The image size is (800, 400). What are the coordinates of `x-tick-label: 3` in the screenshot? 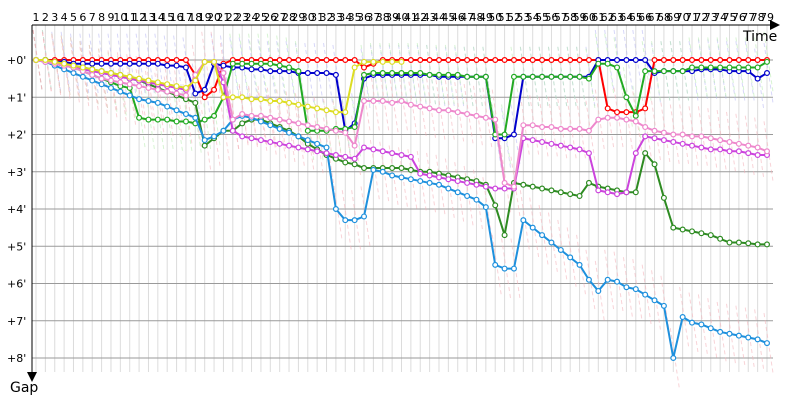 It's located at (54, 17).